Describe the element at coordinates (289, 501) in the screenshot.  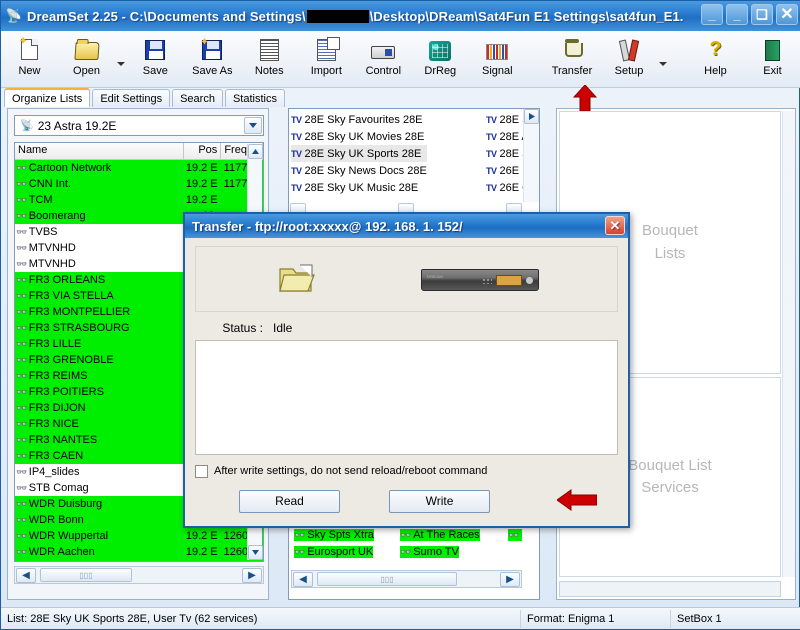
I see `read-button: Read` at that location.